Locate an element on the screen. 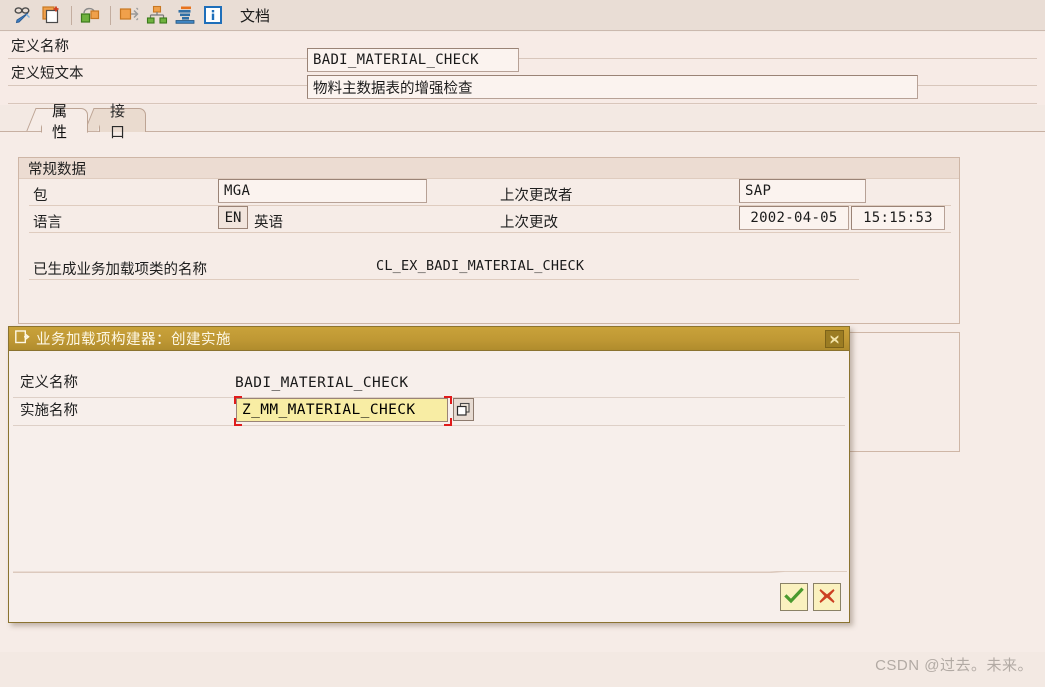 Image resolution: width=1045 pixels, height=687 pixels. last-changed-date-field: 2002-04-05 is located at coordinates (794, 218).